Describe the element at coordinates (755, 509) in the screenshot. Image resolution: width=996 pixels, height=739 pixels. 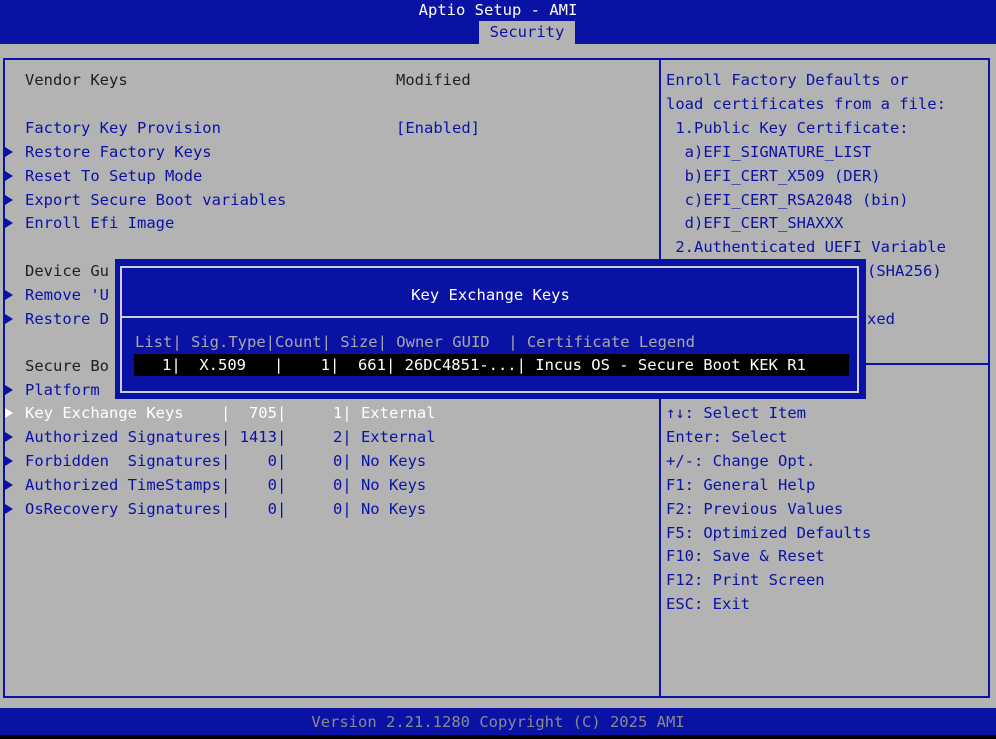
I see `key-hint-previous-values: F2: Previous Values` at that location.